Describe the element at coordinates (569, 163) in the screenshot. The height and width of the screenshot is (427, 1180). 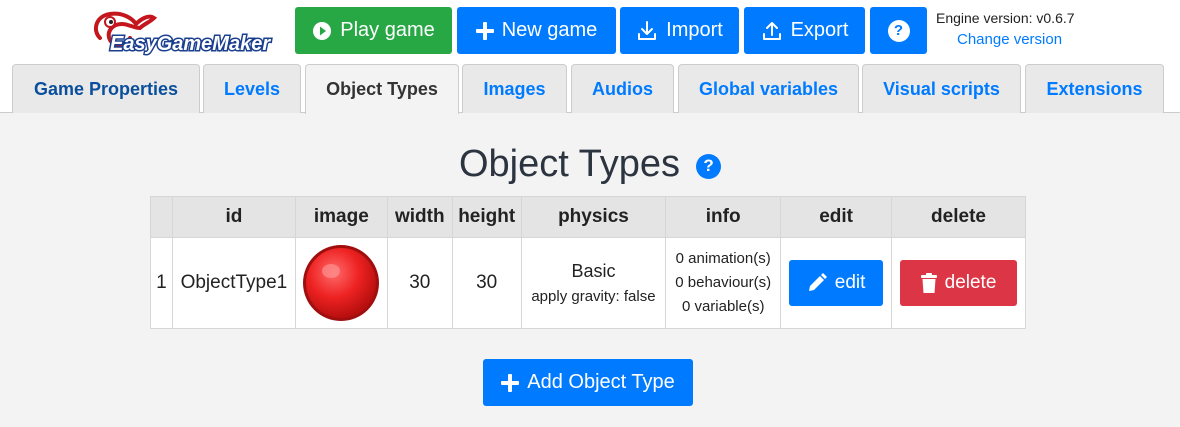
I see `page-title: Object Types` at that location.